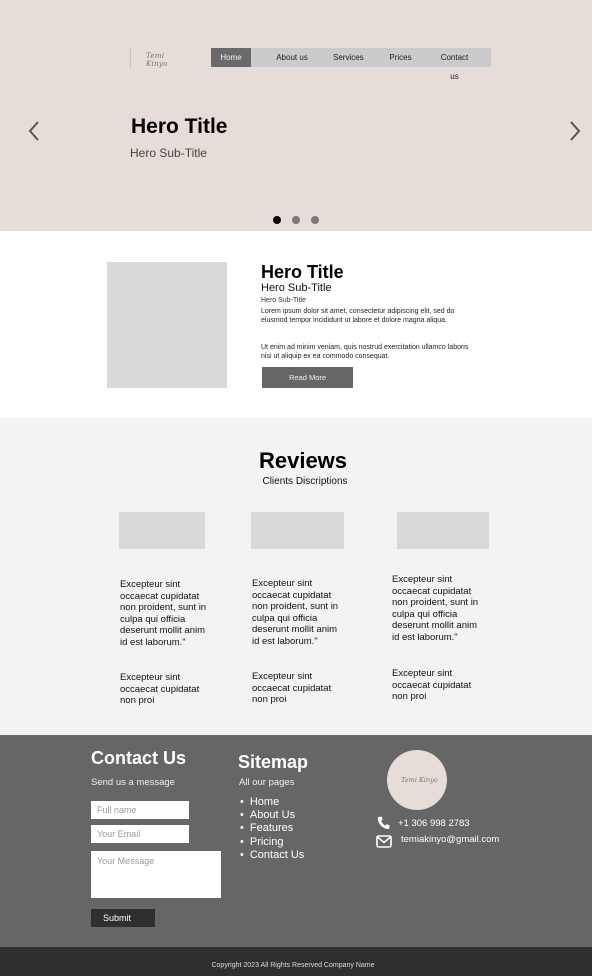 The image size is (592, 976). I want to click on sitemap-link-about-us: About Us, so click(272, 815).